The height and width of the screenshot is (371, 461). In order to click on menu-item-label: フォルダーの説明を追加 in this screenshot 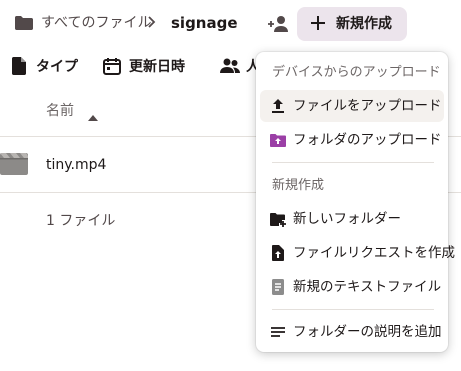, I will do `click(367, 332)`.